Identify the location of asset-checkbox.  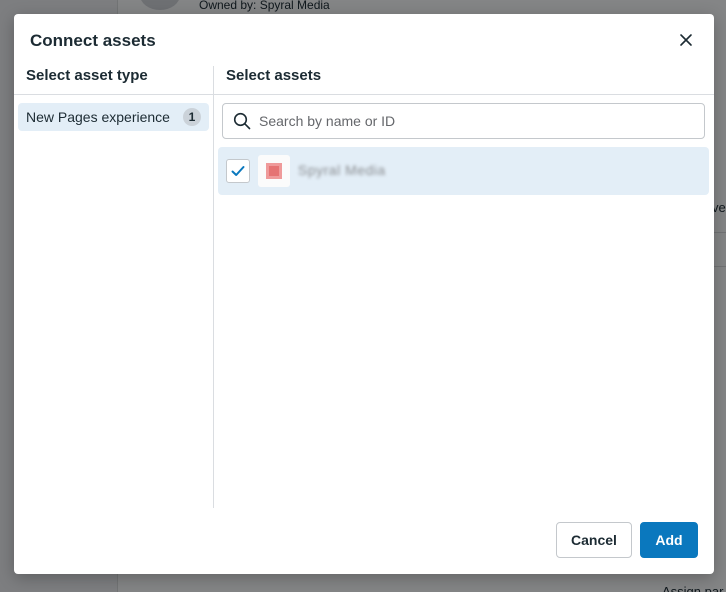
(238, 171).